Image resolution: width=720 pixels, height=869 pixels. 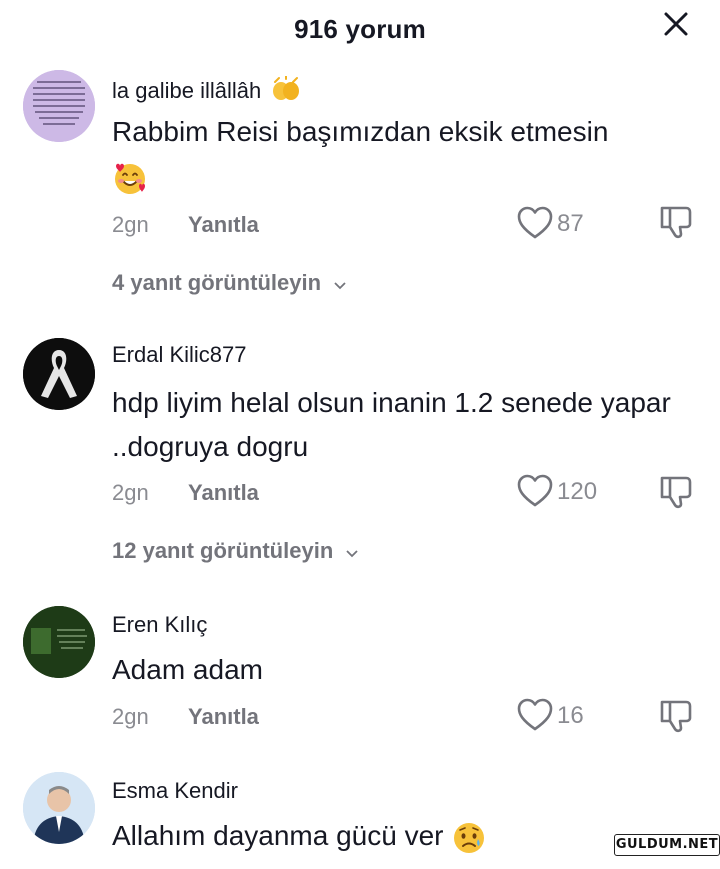 I want to click on comment-meta: 2gn Yanıtla 120, so click(x=402, y=492).